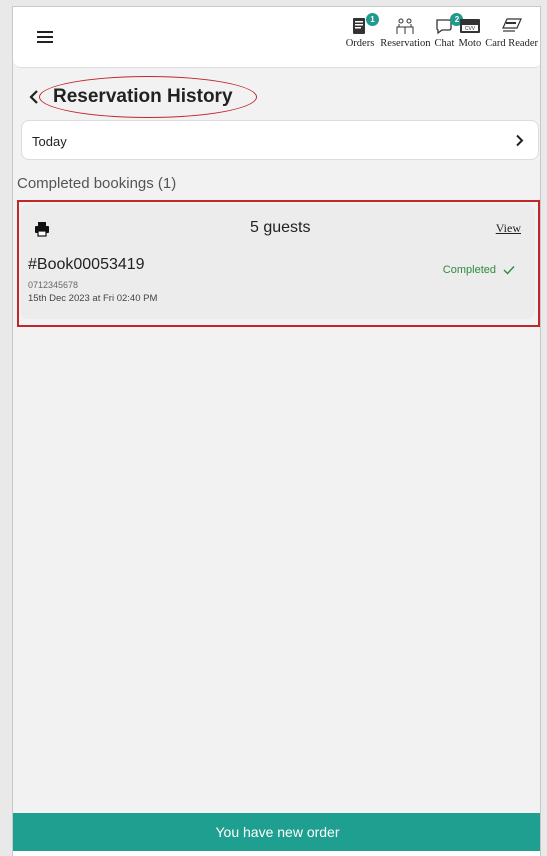 The image size is (547, 856). What do you see at coordinates (405, 43) in the screenshot?
I see `nav-reservation-label: Reservation` at bounding box center [405, 43].